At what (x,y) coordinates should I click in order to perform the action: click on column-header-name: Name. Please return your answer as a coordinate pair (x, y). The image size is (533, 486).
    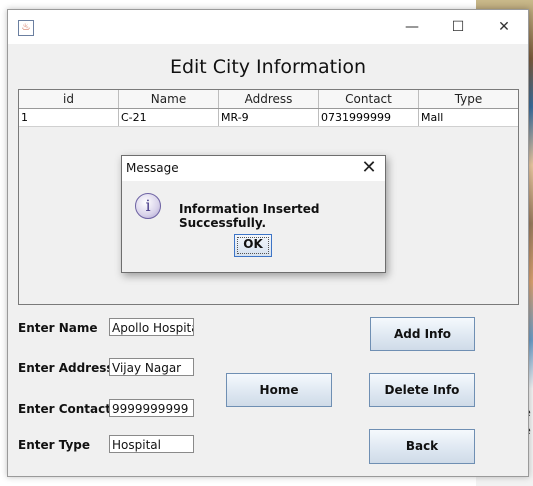
    Looking at the image, I should click on (169, 99).